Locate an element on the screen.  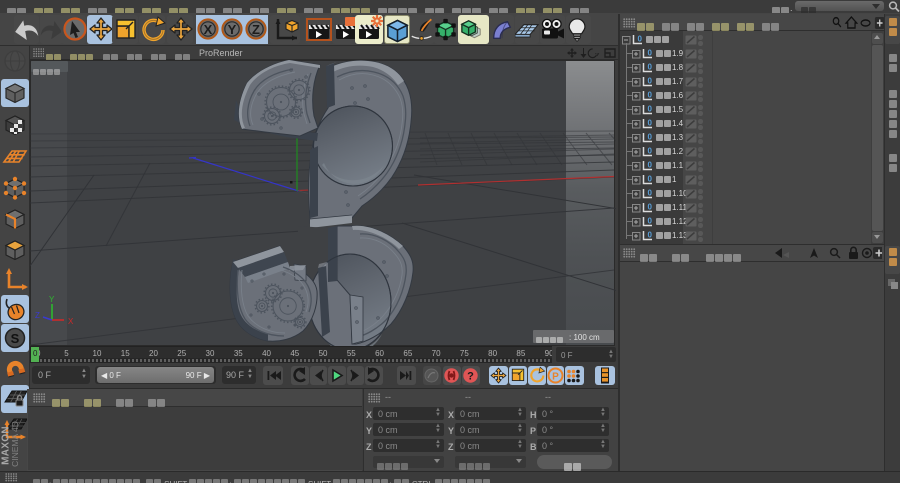
svg-text: 5 is located at coordinates (66, 353).